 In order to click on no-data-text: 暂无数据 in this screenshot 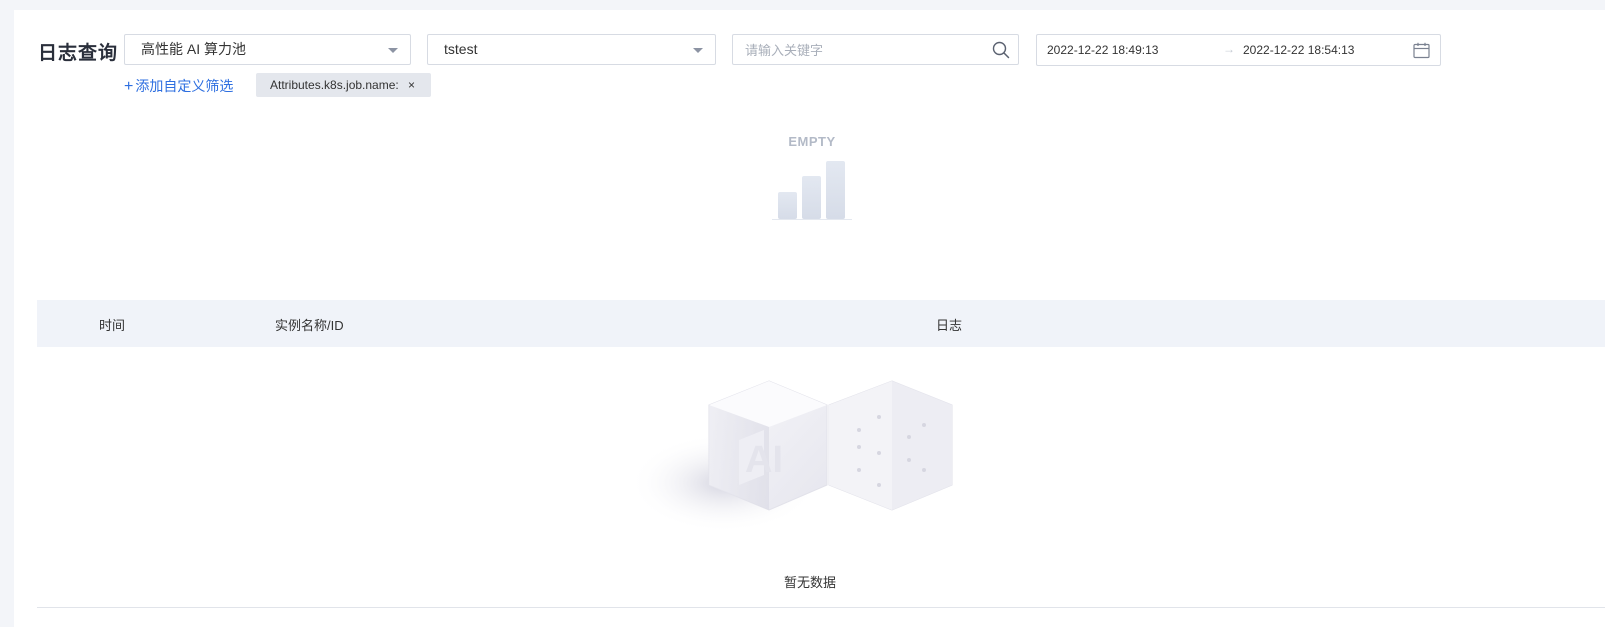, I will do `click(810, 582)`.